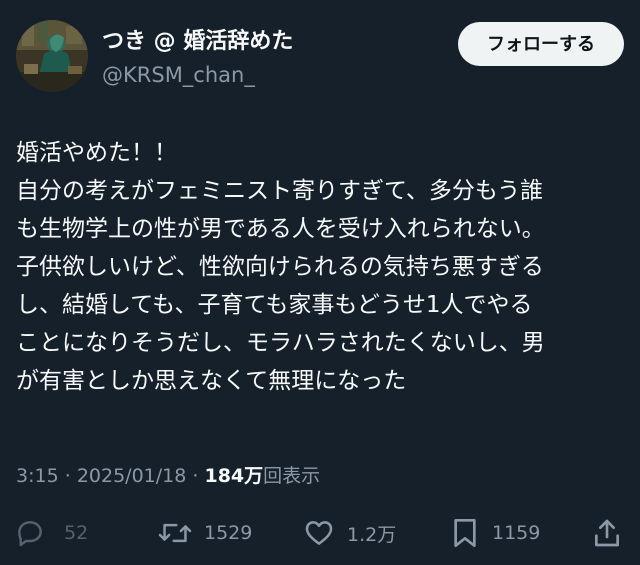 Image resolution: width=640 pixels, height=565 pixels. What do you see at coordinates (280, 267) in the screenshot?
I see `tweet-line: 子供欲しいけど、性欲向けられるの気持ち悪すぎる` at bounding box center [280, 267].